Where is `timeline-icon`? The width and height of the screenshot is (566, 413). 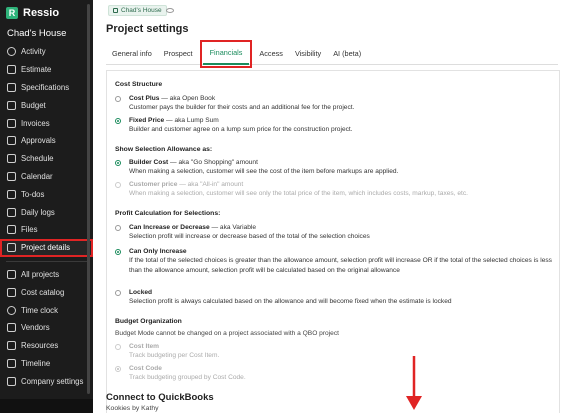 timeline-icon is located at coordinates (11, 363).